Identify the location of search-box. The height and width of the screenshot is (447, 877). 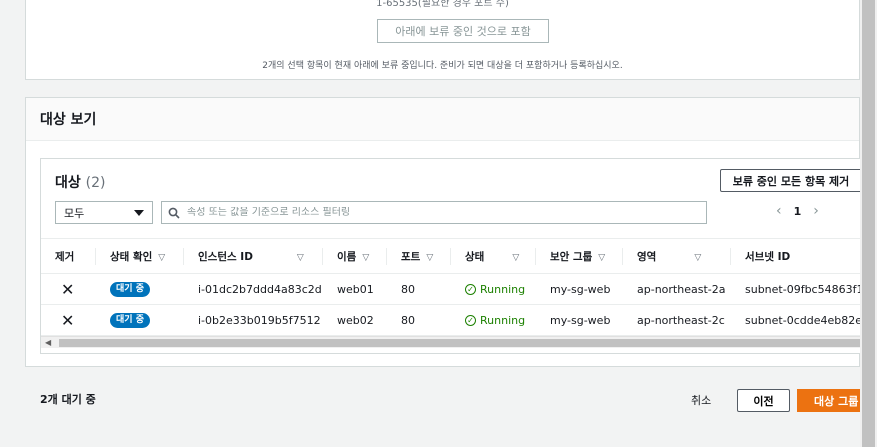
(434, 212).